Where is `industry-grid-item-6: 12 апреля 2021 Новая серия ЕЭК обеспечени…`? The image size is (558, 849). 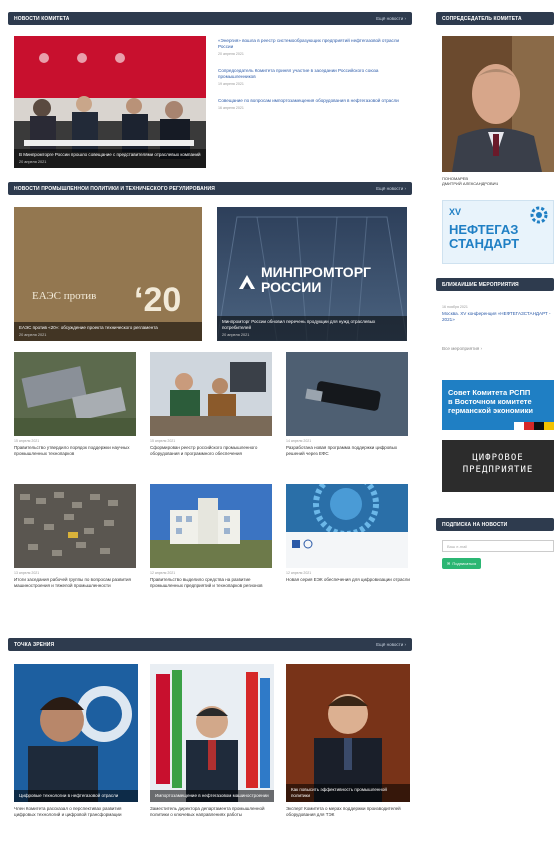
industry-grid-item-6: 12 апреля 2021 Новая серия ЕЭК обеспечени… is located at coordinates (348, 576).